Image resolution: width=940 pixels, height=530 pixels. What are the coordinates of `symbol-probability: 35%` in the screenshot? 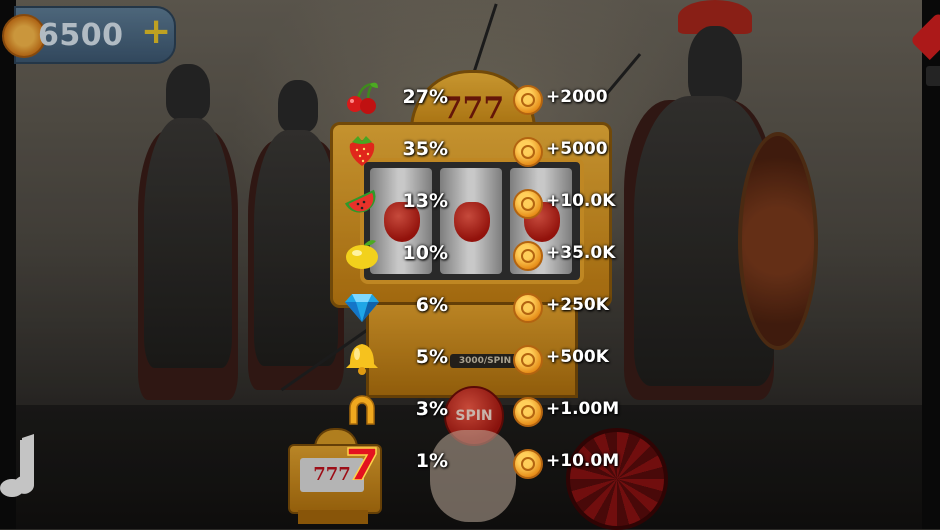 It's located at (425, 149).